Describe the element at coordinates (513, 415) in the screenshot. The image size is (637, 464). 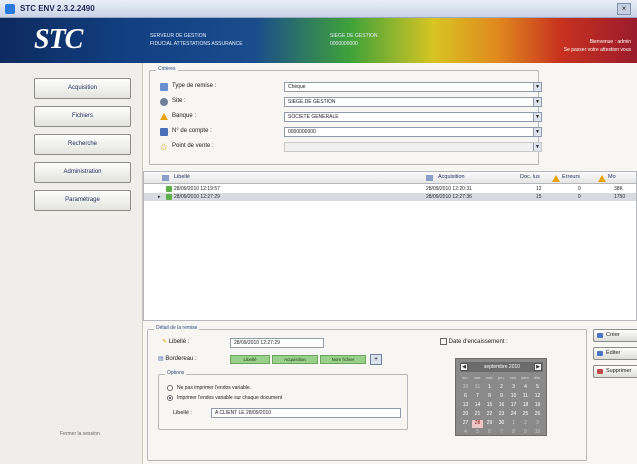
I see `calendar-day: 24` at that location.